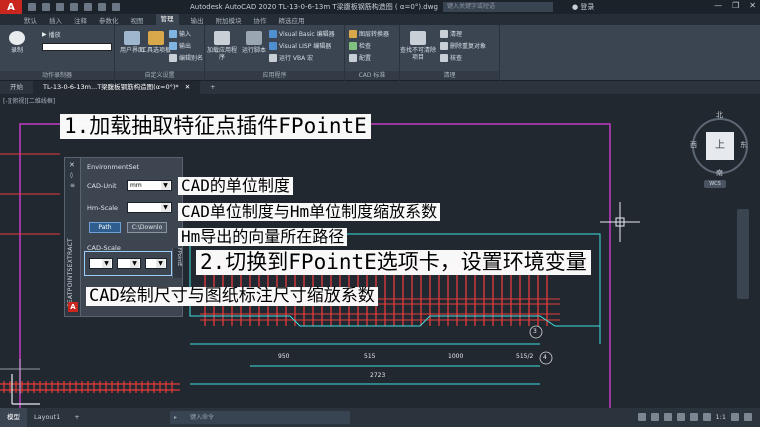 The height and width of the screenshot is (427, 760). I want to click on play-button: ▶ 播放, so click(51, 34).